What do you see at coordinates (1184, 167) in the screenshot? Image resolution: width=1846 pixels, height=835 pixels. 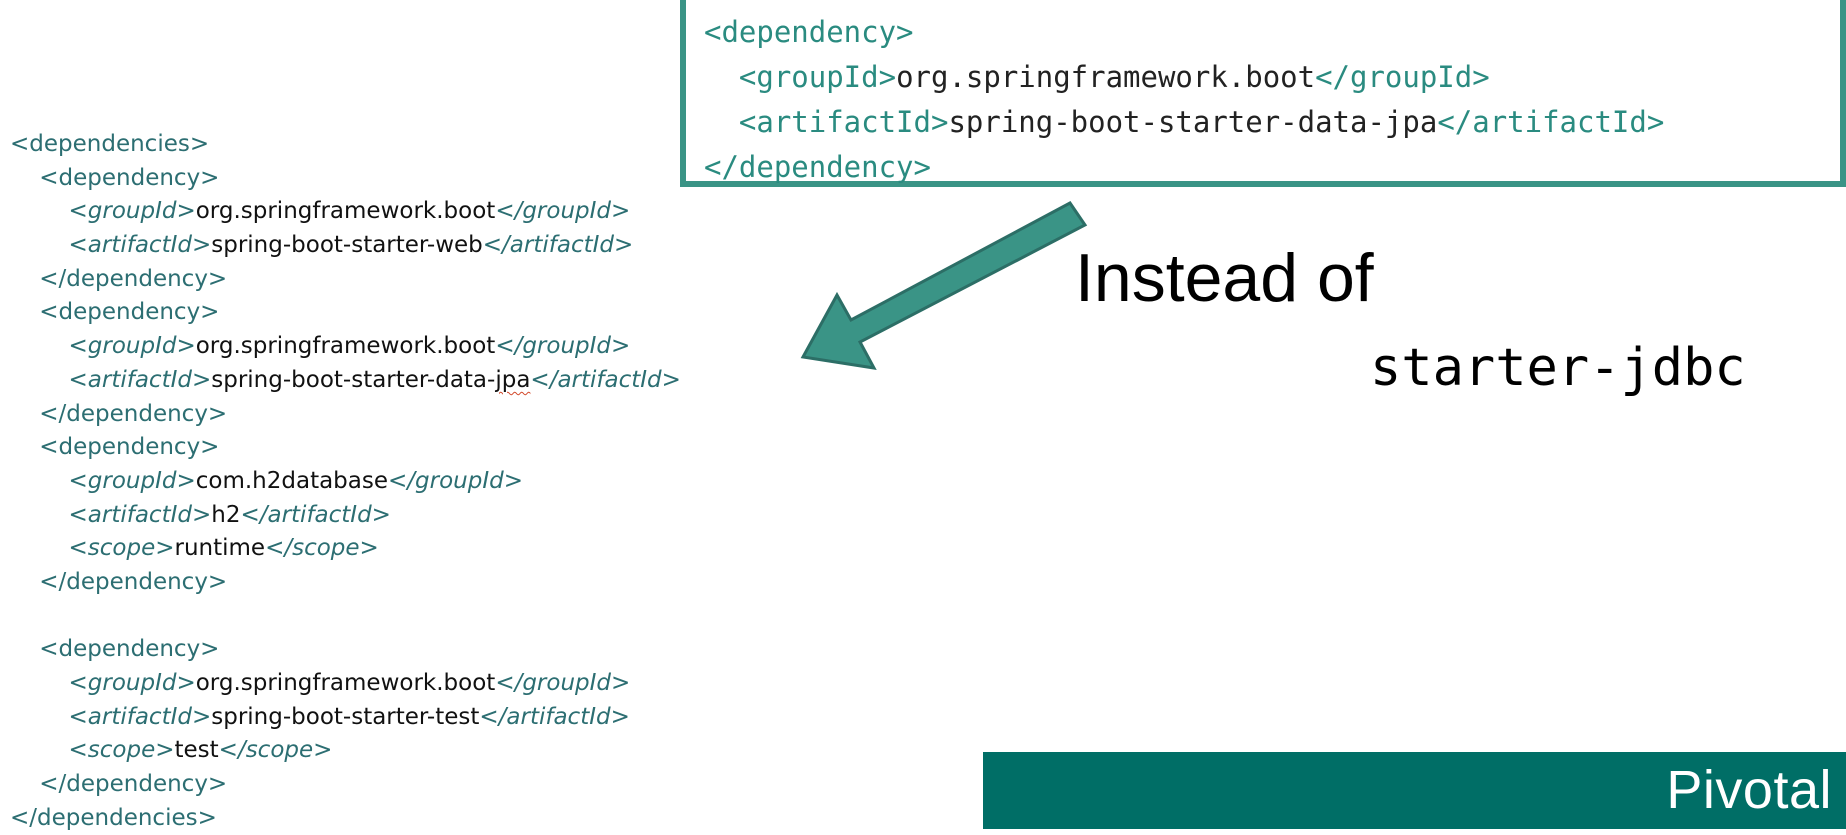 I see `callout-line: </dependency>` at bounding box center [1184, 167].